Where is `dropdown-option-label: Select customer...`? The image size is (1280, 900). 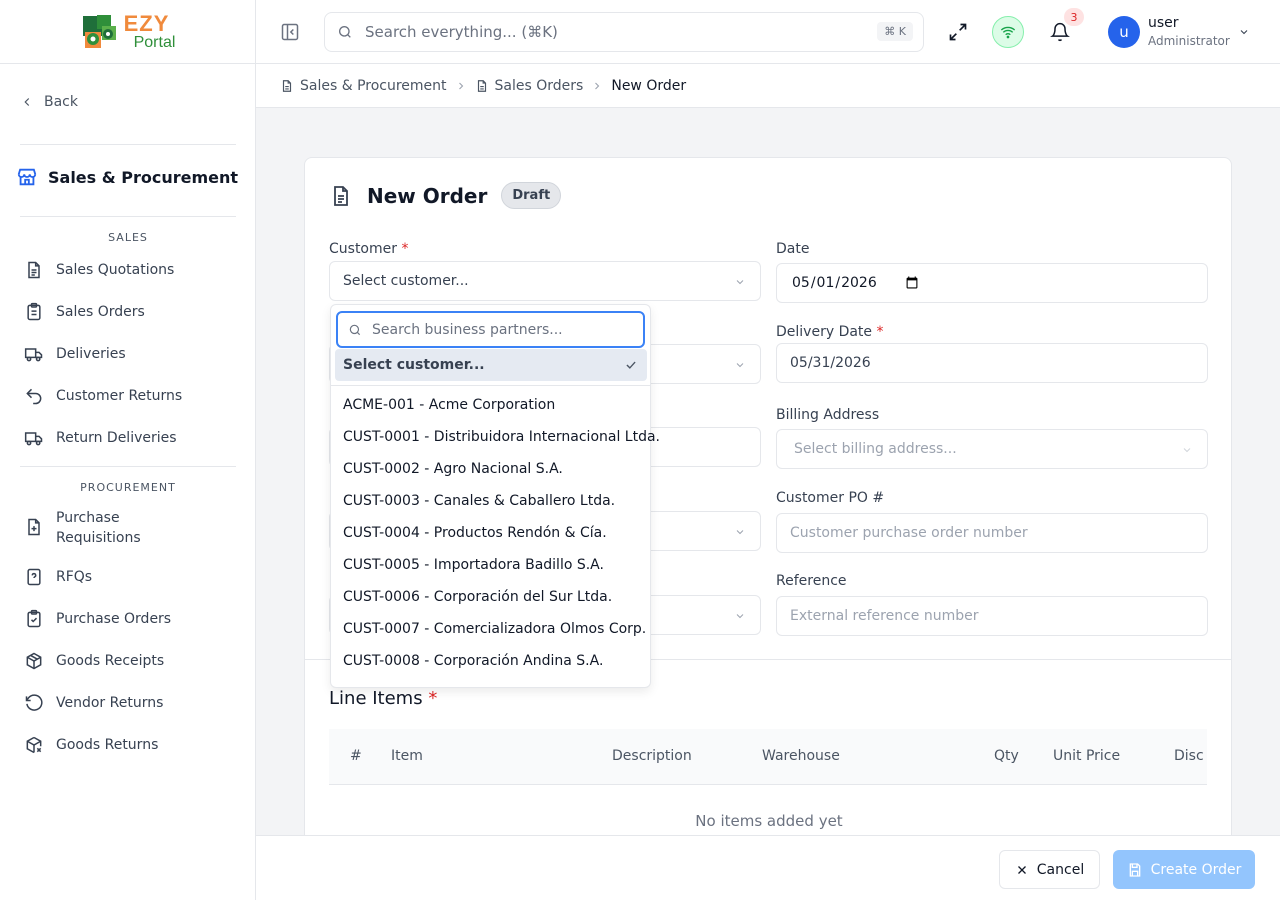 dropdown-option-label: Select customer... is located at coordinates (414, 365).